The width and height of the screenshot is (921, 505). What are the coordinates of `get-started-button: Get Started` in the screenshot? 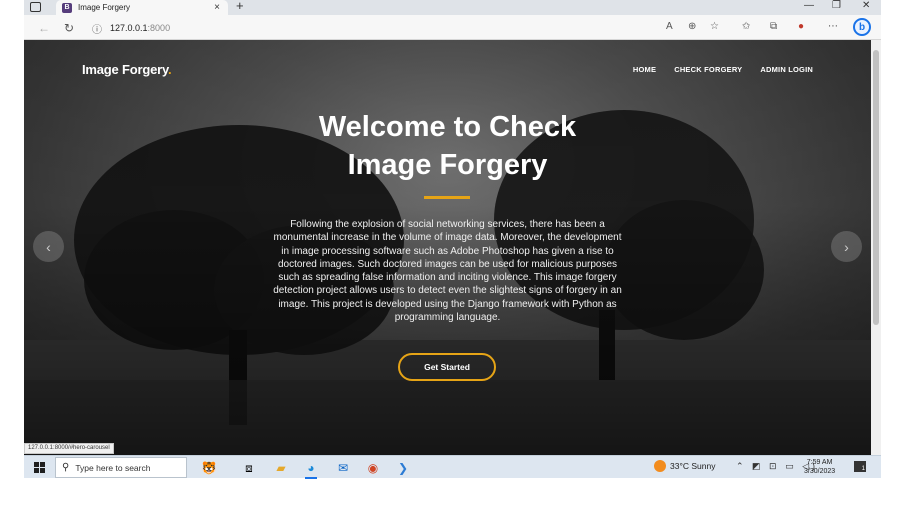 It's located at (447, 367).